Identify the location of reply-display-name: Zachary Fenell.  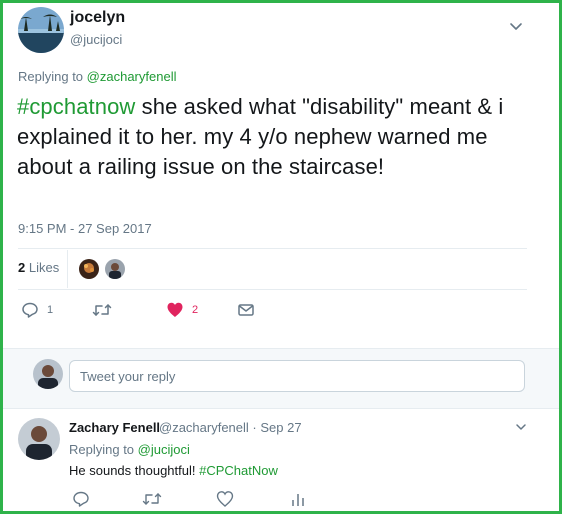
(114, 427).